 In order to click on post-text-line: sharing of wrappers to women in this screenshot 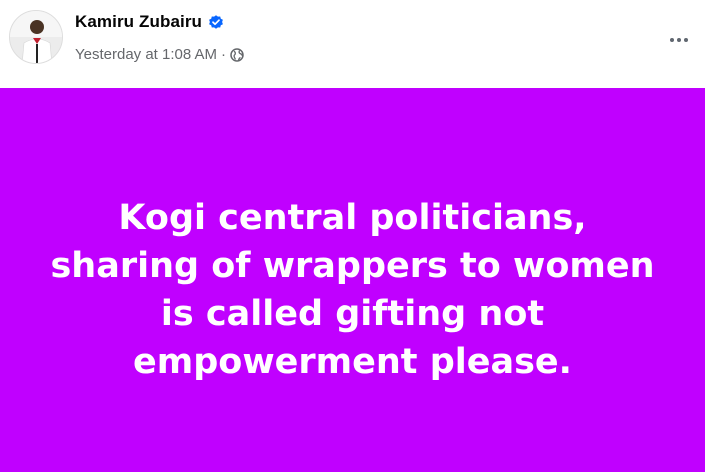, I will do `click(352, 266)`.